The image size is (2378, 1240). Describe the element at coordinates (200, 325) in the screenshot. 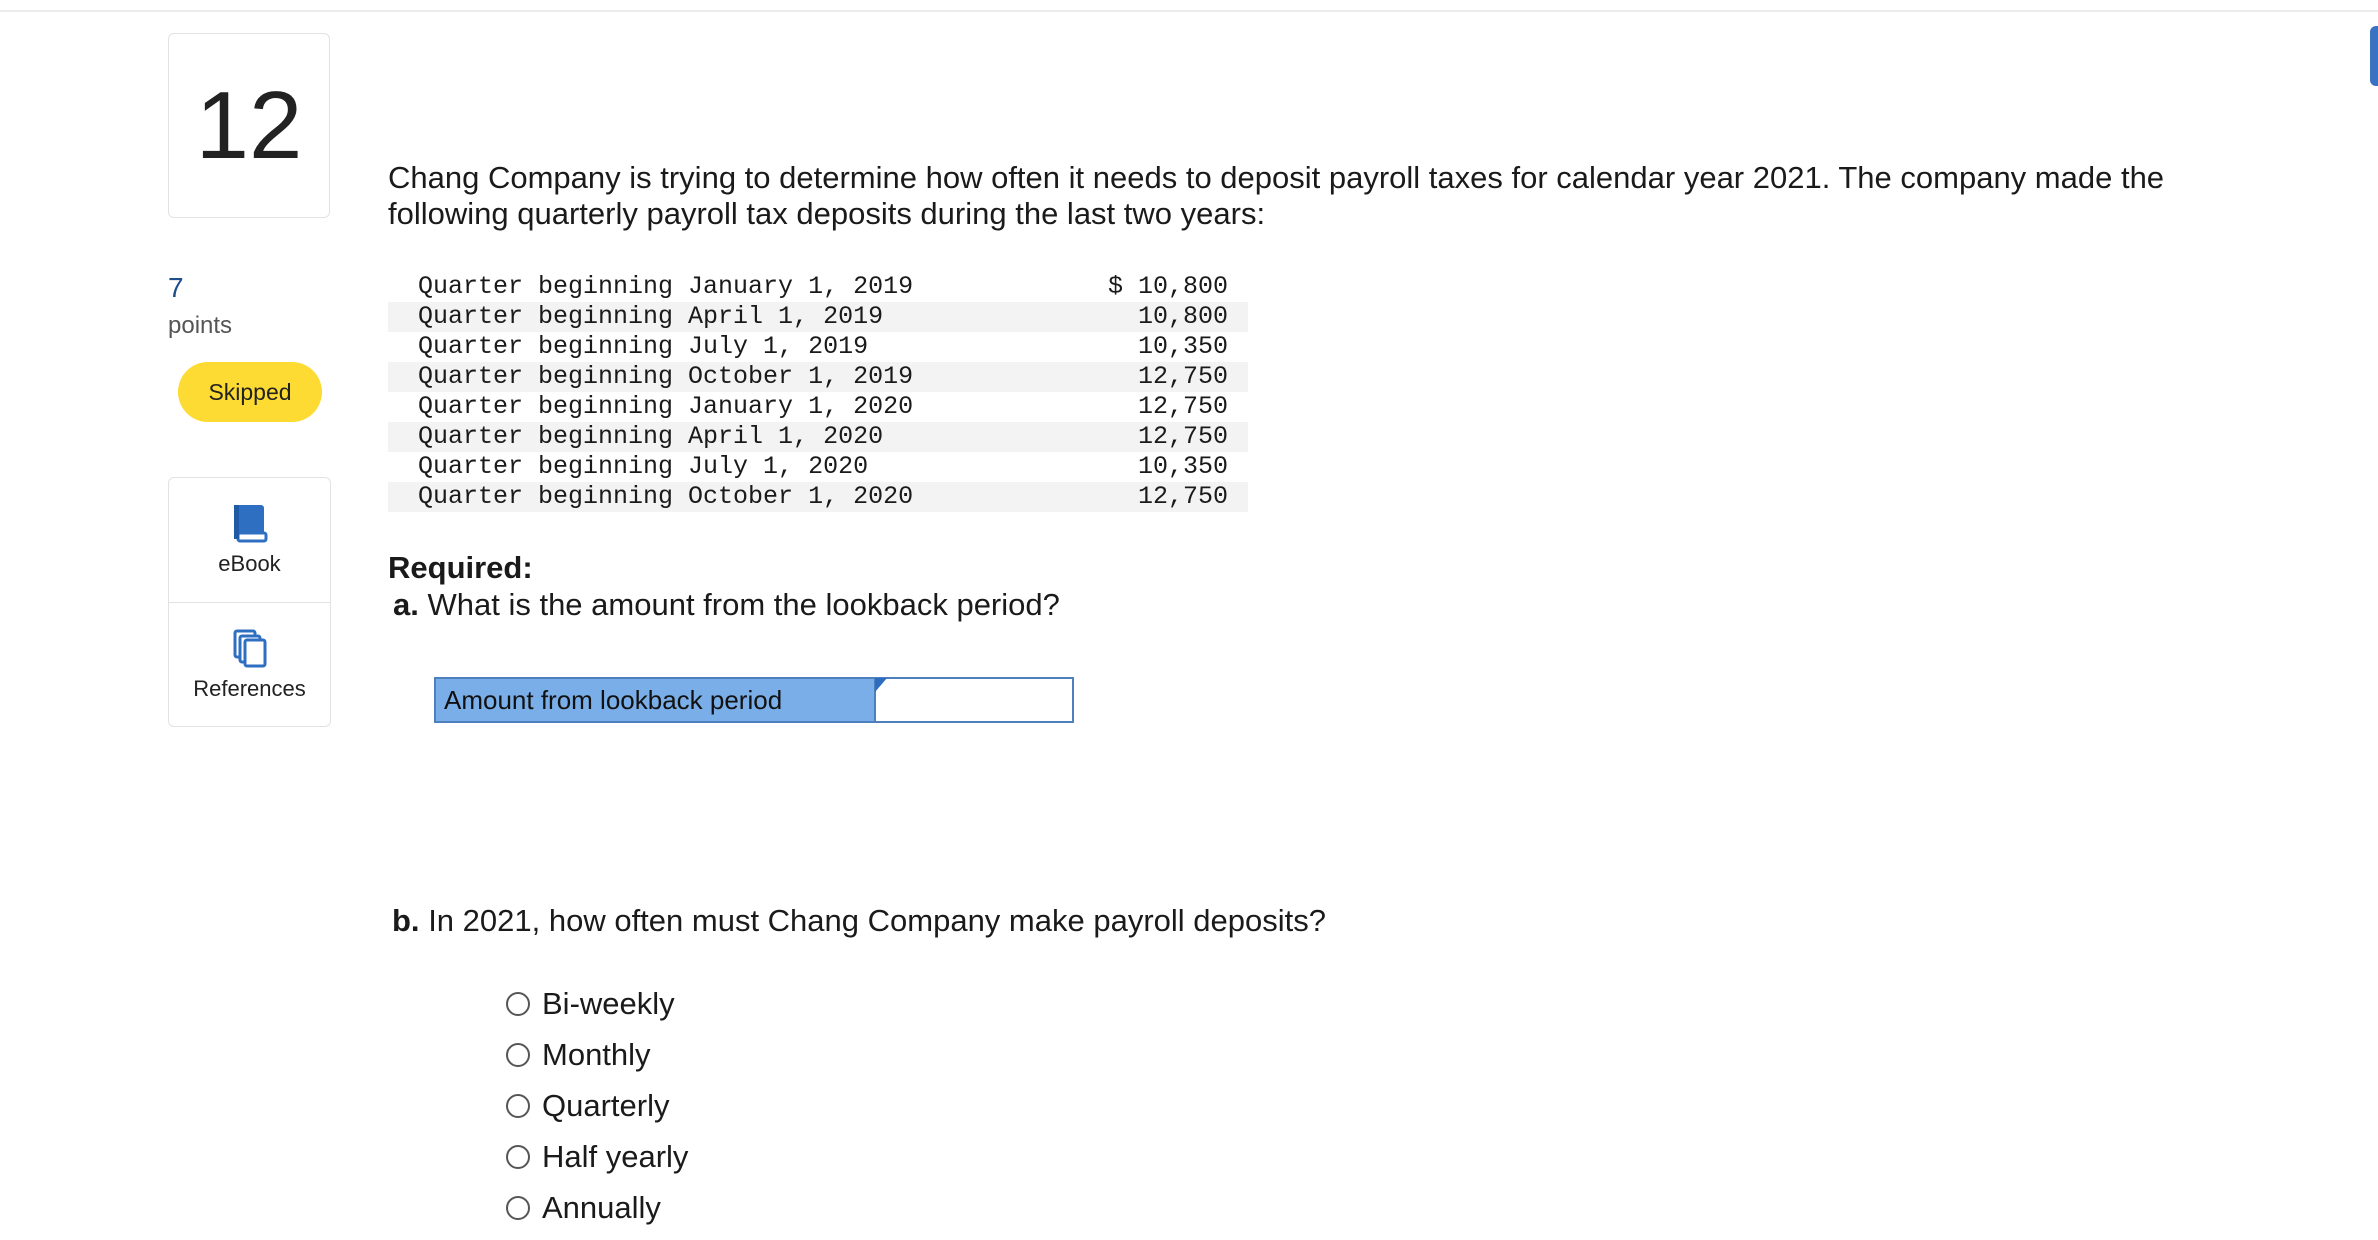

I see `points-label: points` at that location.